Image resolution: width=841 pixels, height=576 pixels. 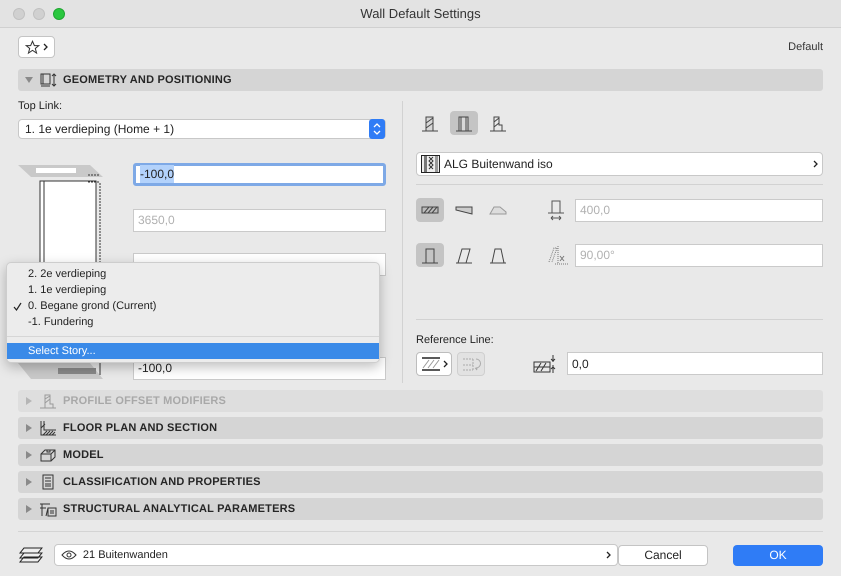 I want to click on section-title: GEOMETRY AND POSITIONING, so click(x=147, y=80).